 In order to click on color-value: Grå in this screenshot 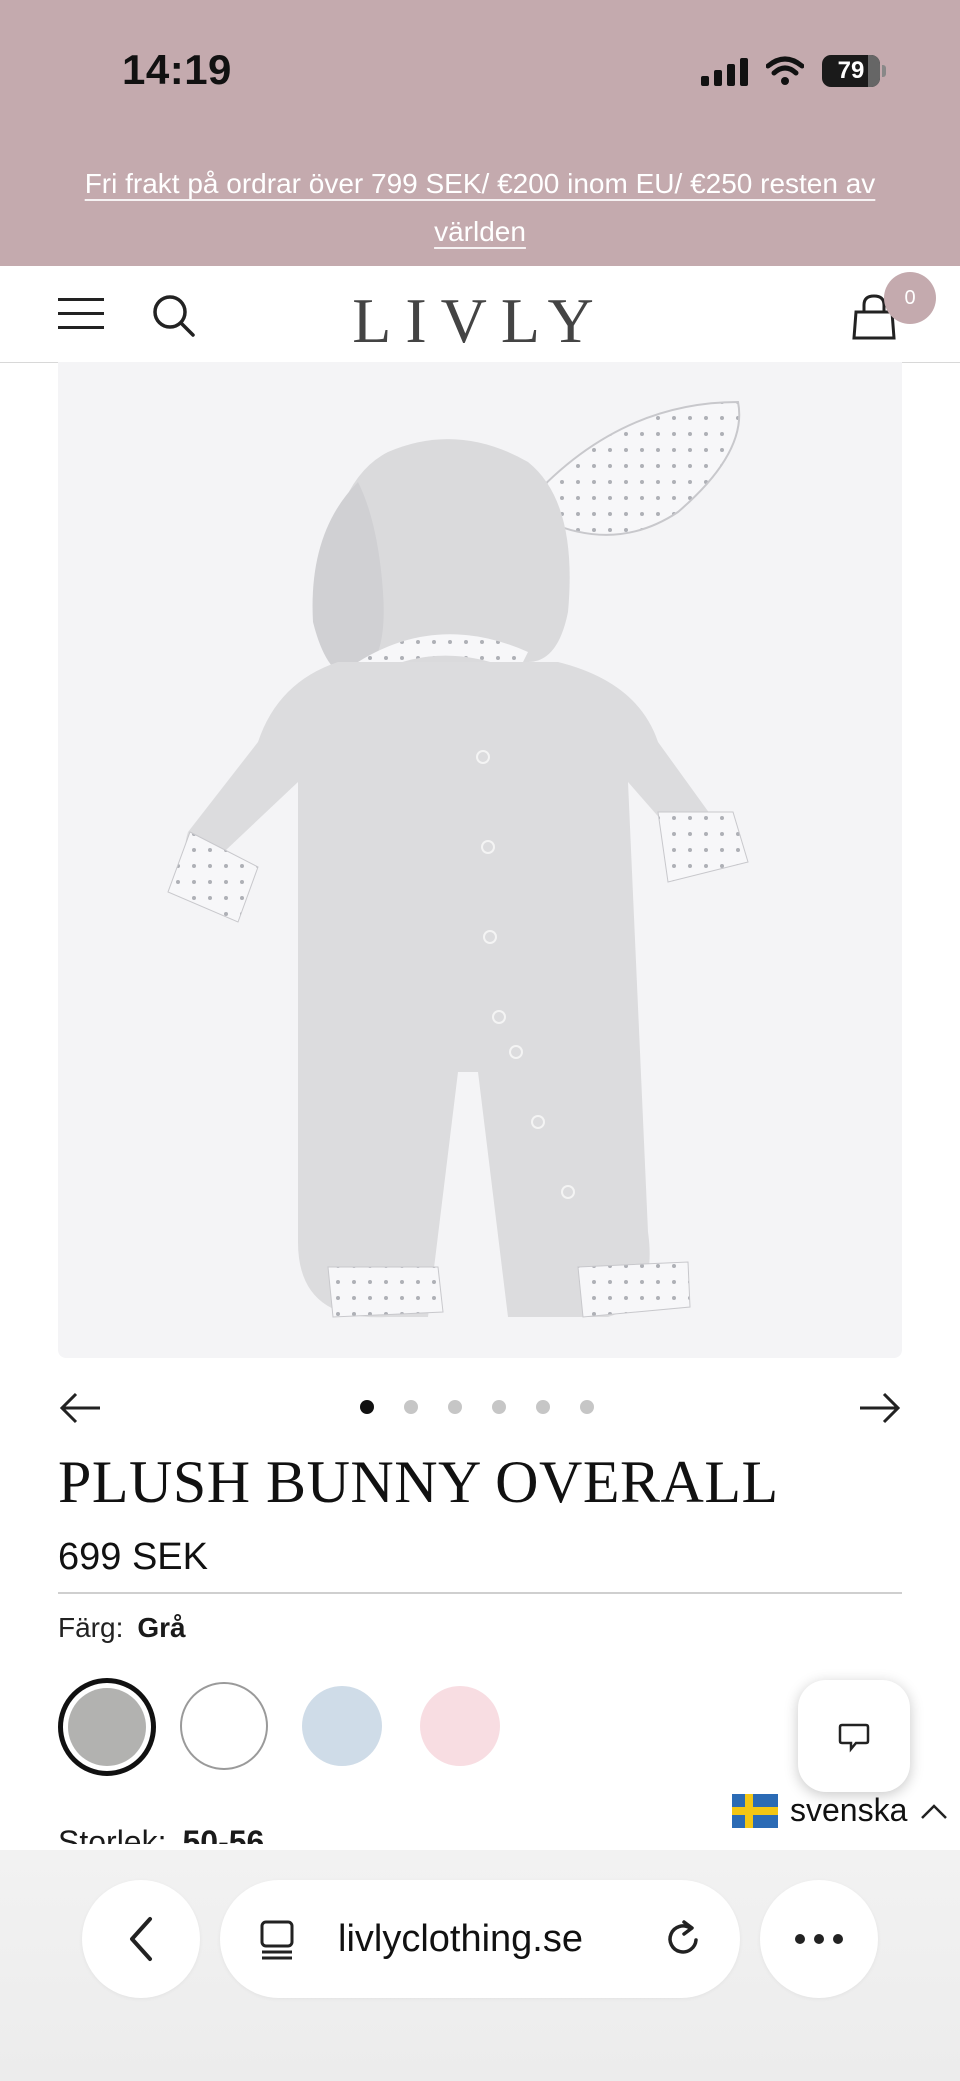, I will do `click(161, 1627)`.